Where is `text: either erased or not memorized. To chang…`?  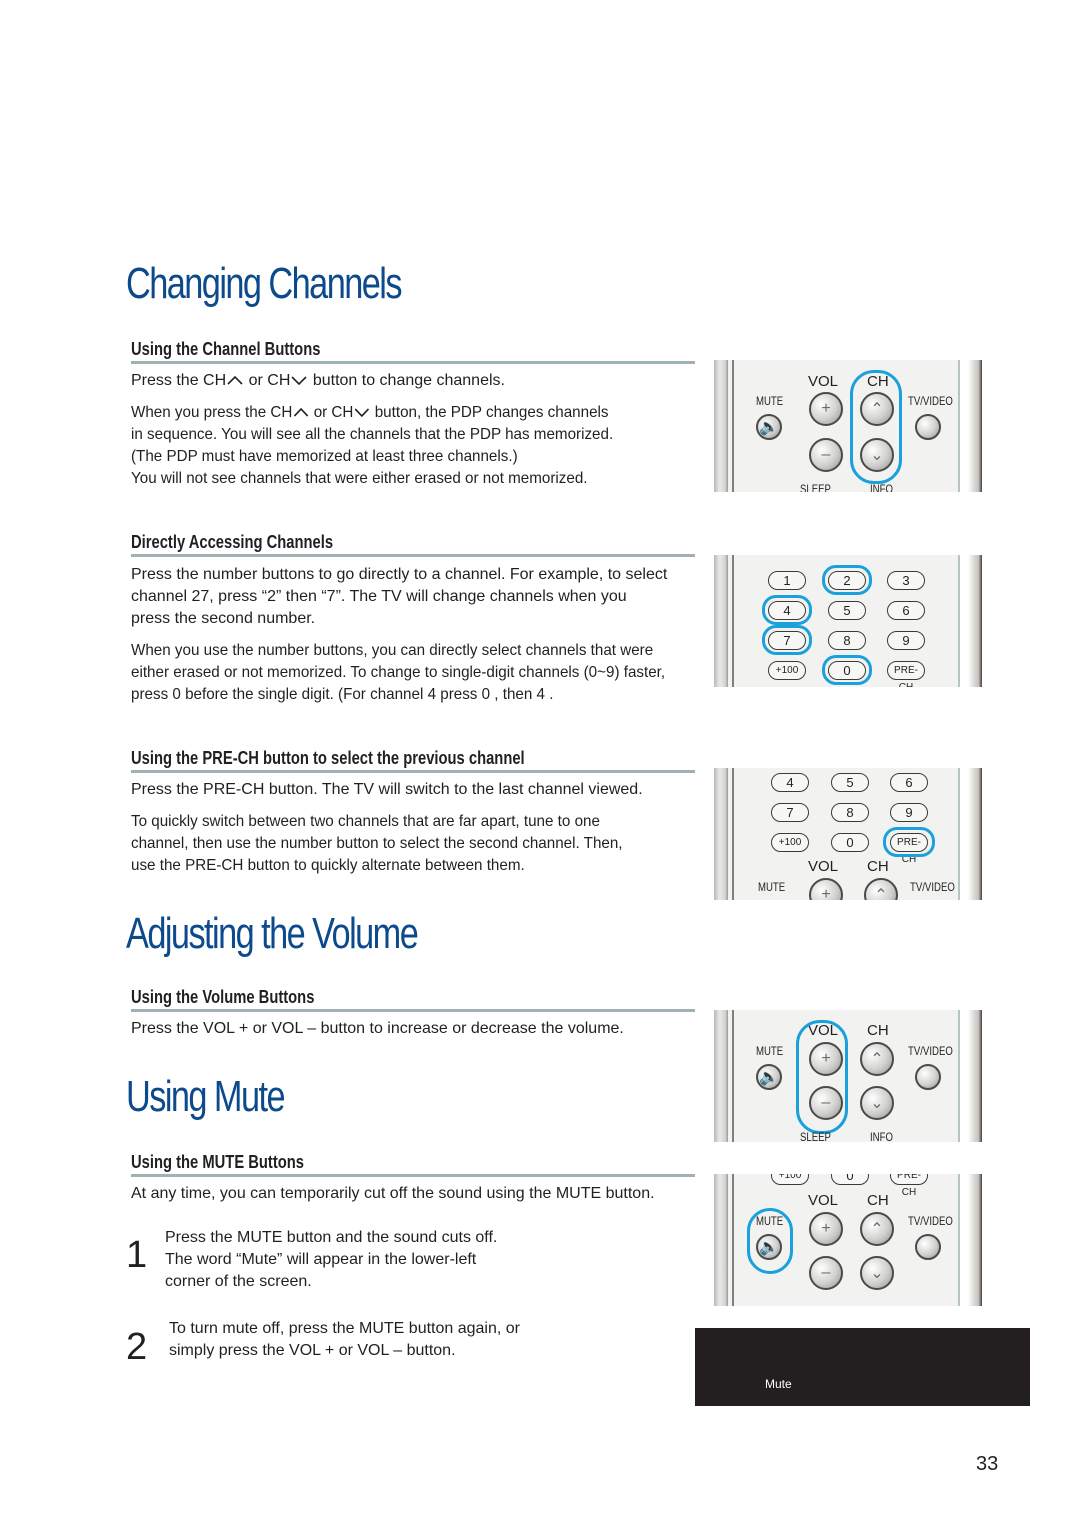 text: either erased or not memorized. To chang… is located at coordinates (398, 672).